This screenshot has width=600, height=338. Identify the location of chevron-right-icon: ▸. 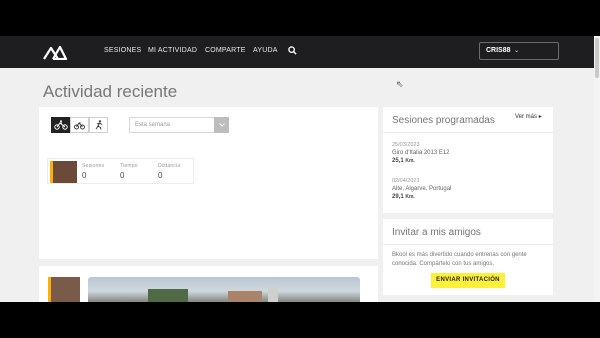
(540, 117).